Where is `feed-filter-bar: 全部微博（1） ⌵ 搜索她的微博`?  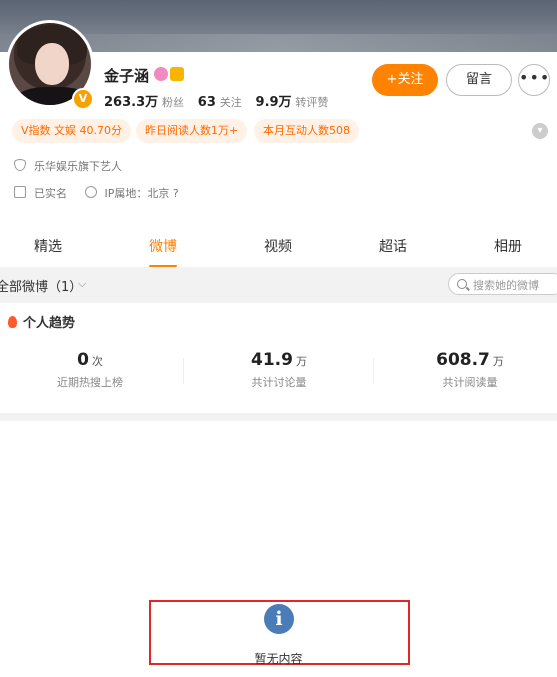 feed-filter-bar: 全部微博（1） ⌵ 搜索她的微博 is located at coordinates (278, 285).